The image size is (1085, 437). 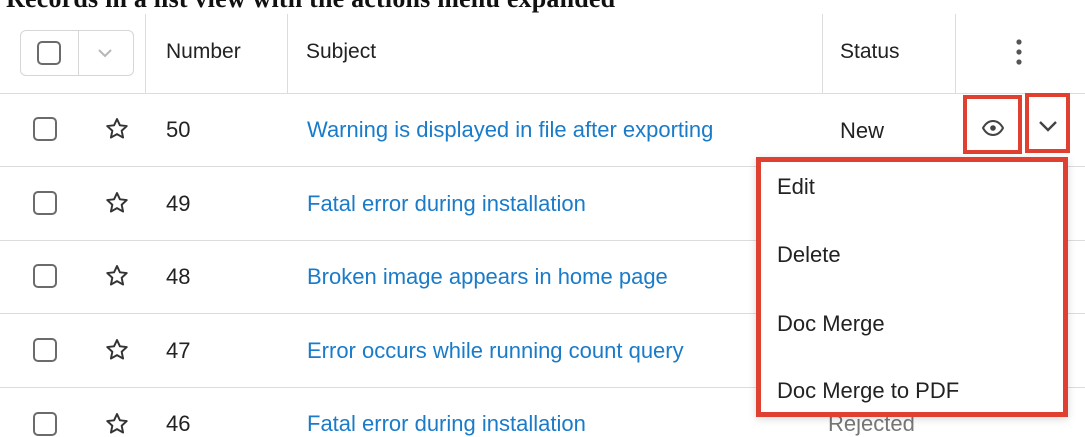 I want to click on record-status: New, so click(x=862, y=130).